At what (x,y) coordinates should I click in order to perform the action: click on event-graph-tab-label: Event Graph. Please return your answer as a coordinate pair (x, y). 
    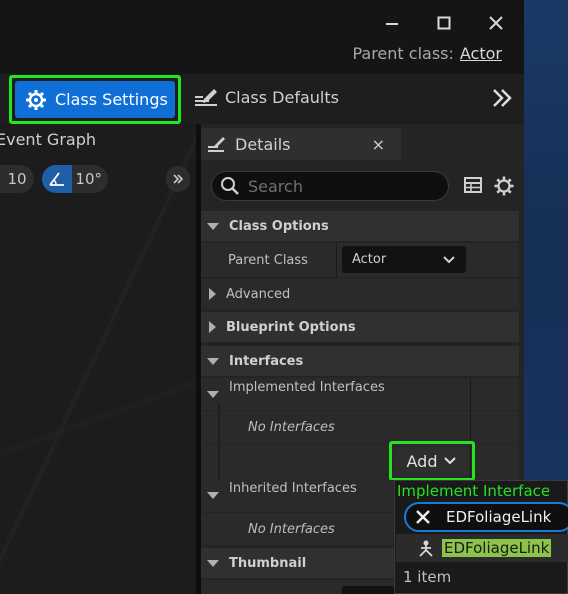
    Looking at the image, I should click on (48, 139).